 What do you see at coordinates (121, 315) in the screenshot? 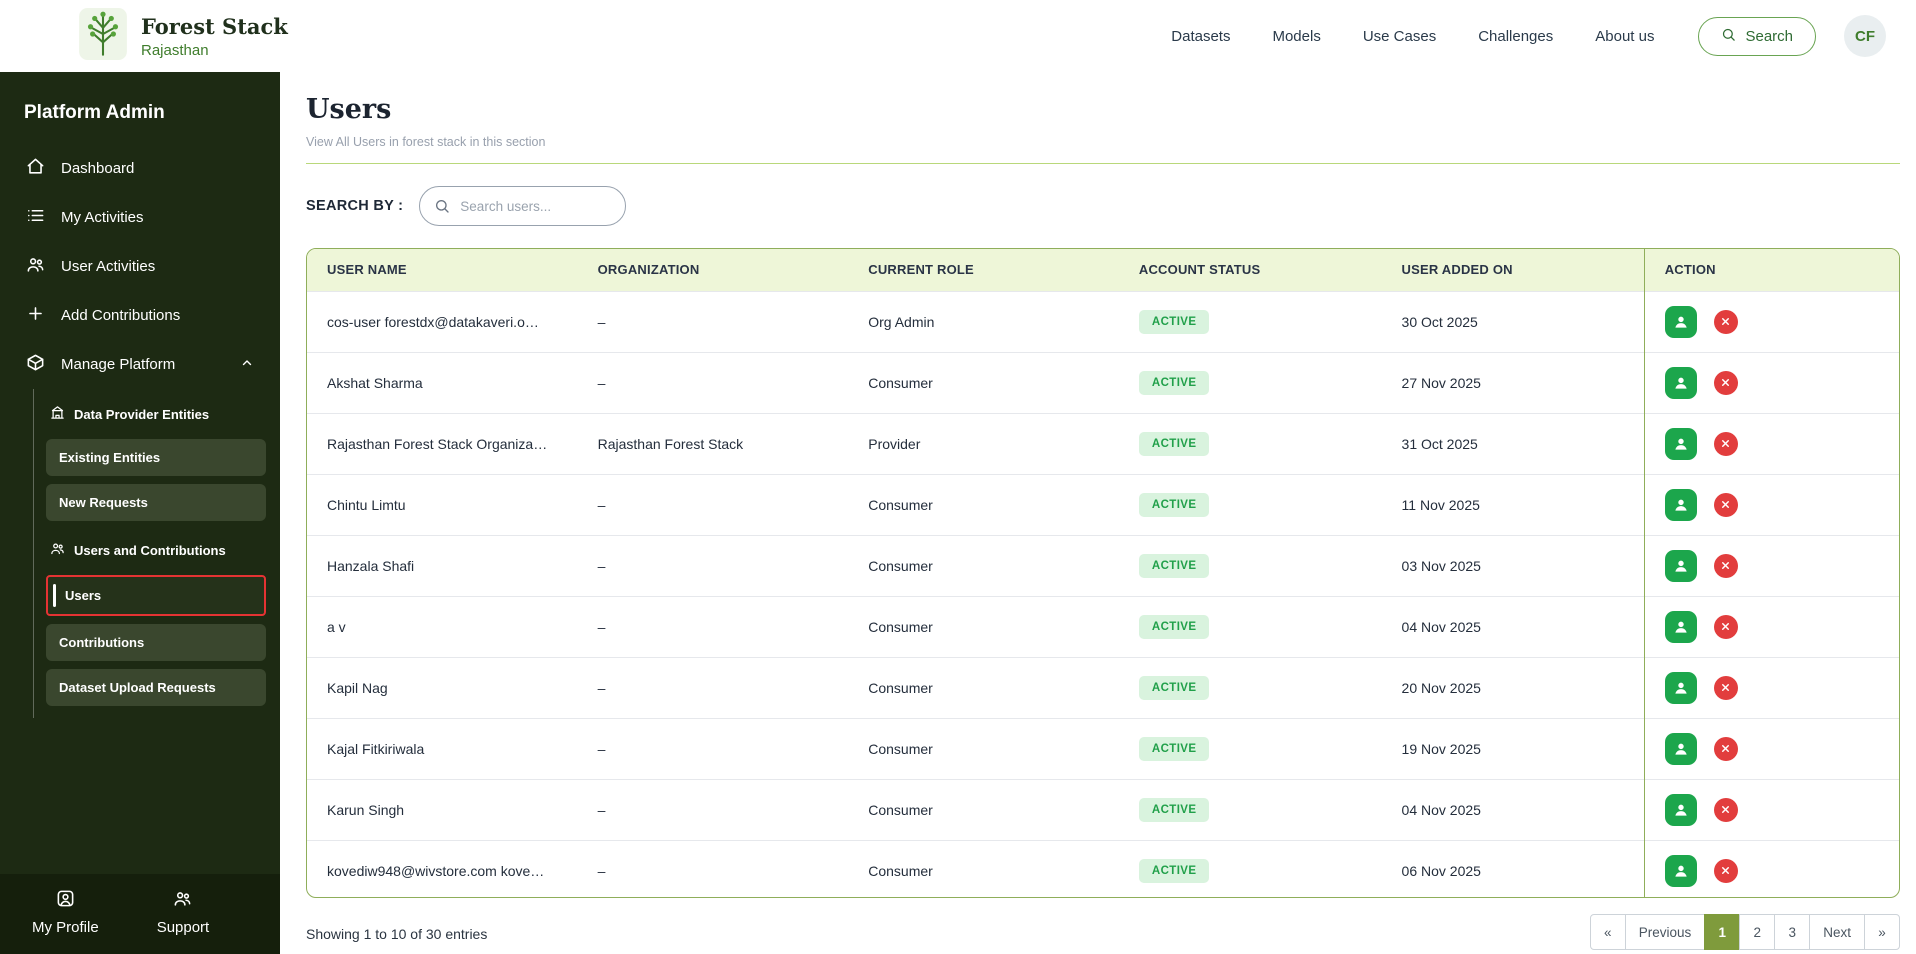
I see `sidebar-item-label: Add Contributions` at bounding box center [121, 315].